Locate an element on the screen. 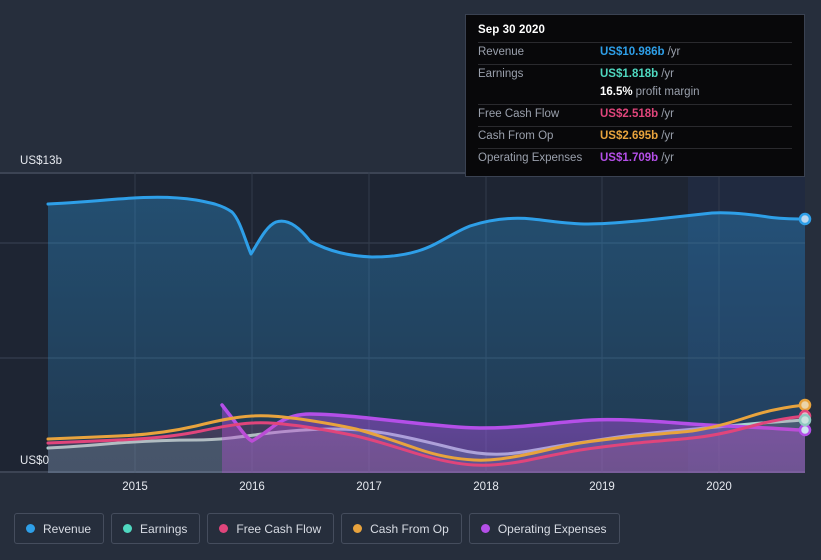  tooltip-row-operating-expenses: Operating Expenses US$1.709b /yr is located at coordinates (635, 159).